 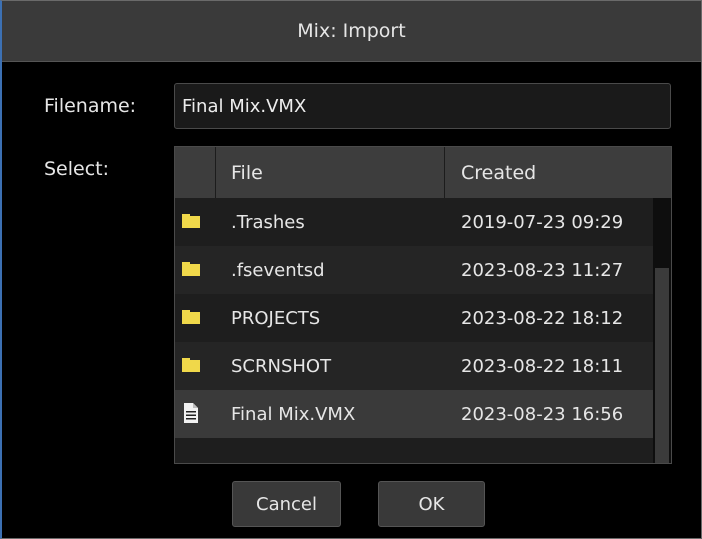 What do you see at coordinates (281, 366) in the screenshot?
I see `file-name: SCRNSHOT` at bounding box center [281, 366].